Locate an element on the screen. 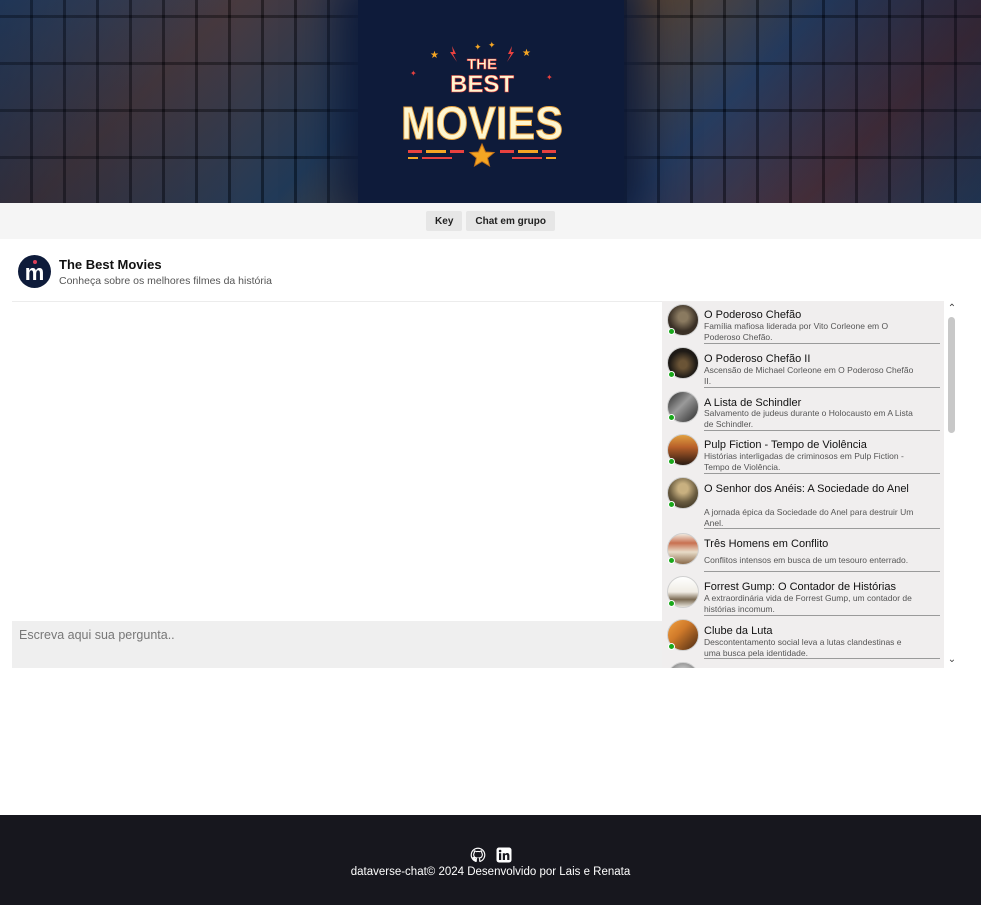 The height and width of the screenshot is (905, 981). movie-title: Três Homens em Conflito is located at coordinates (766, 544).